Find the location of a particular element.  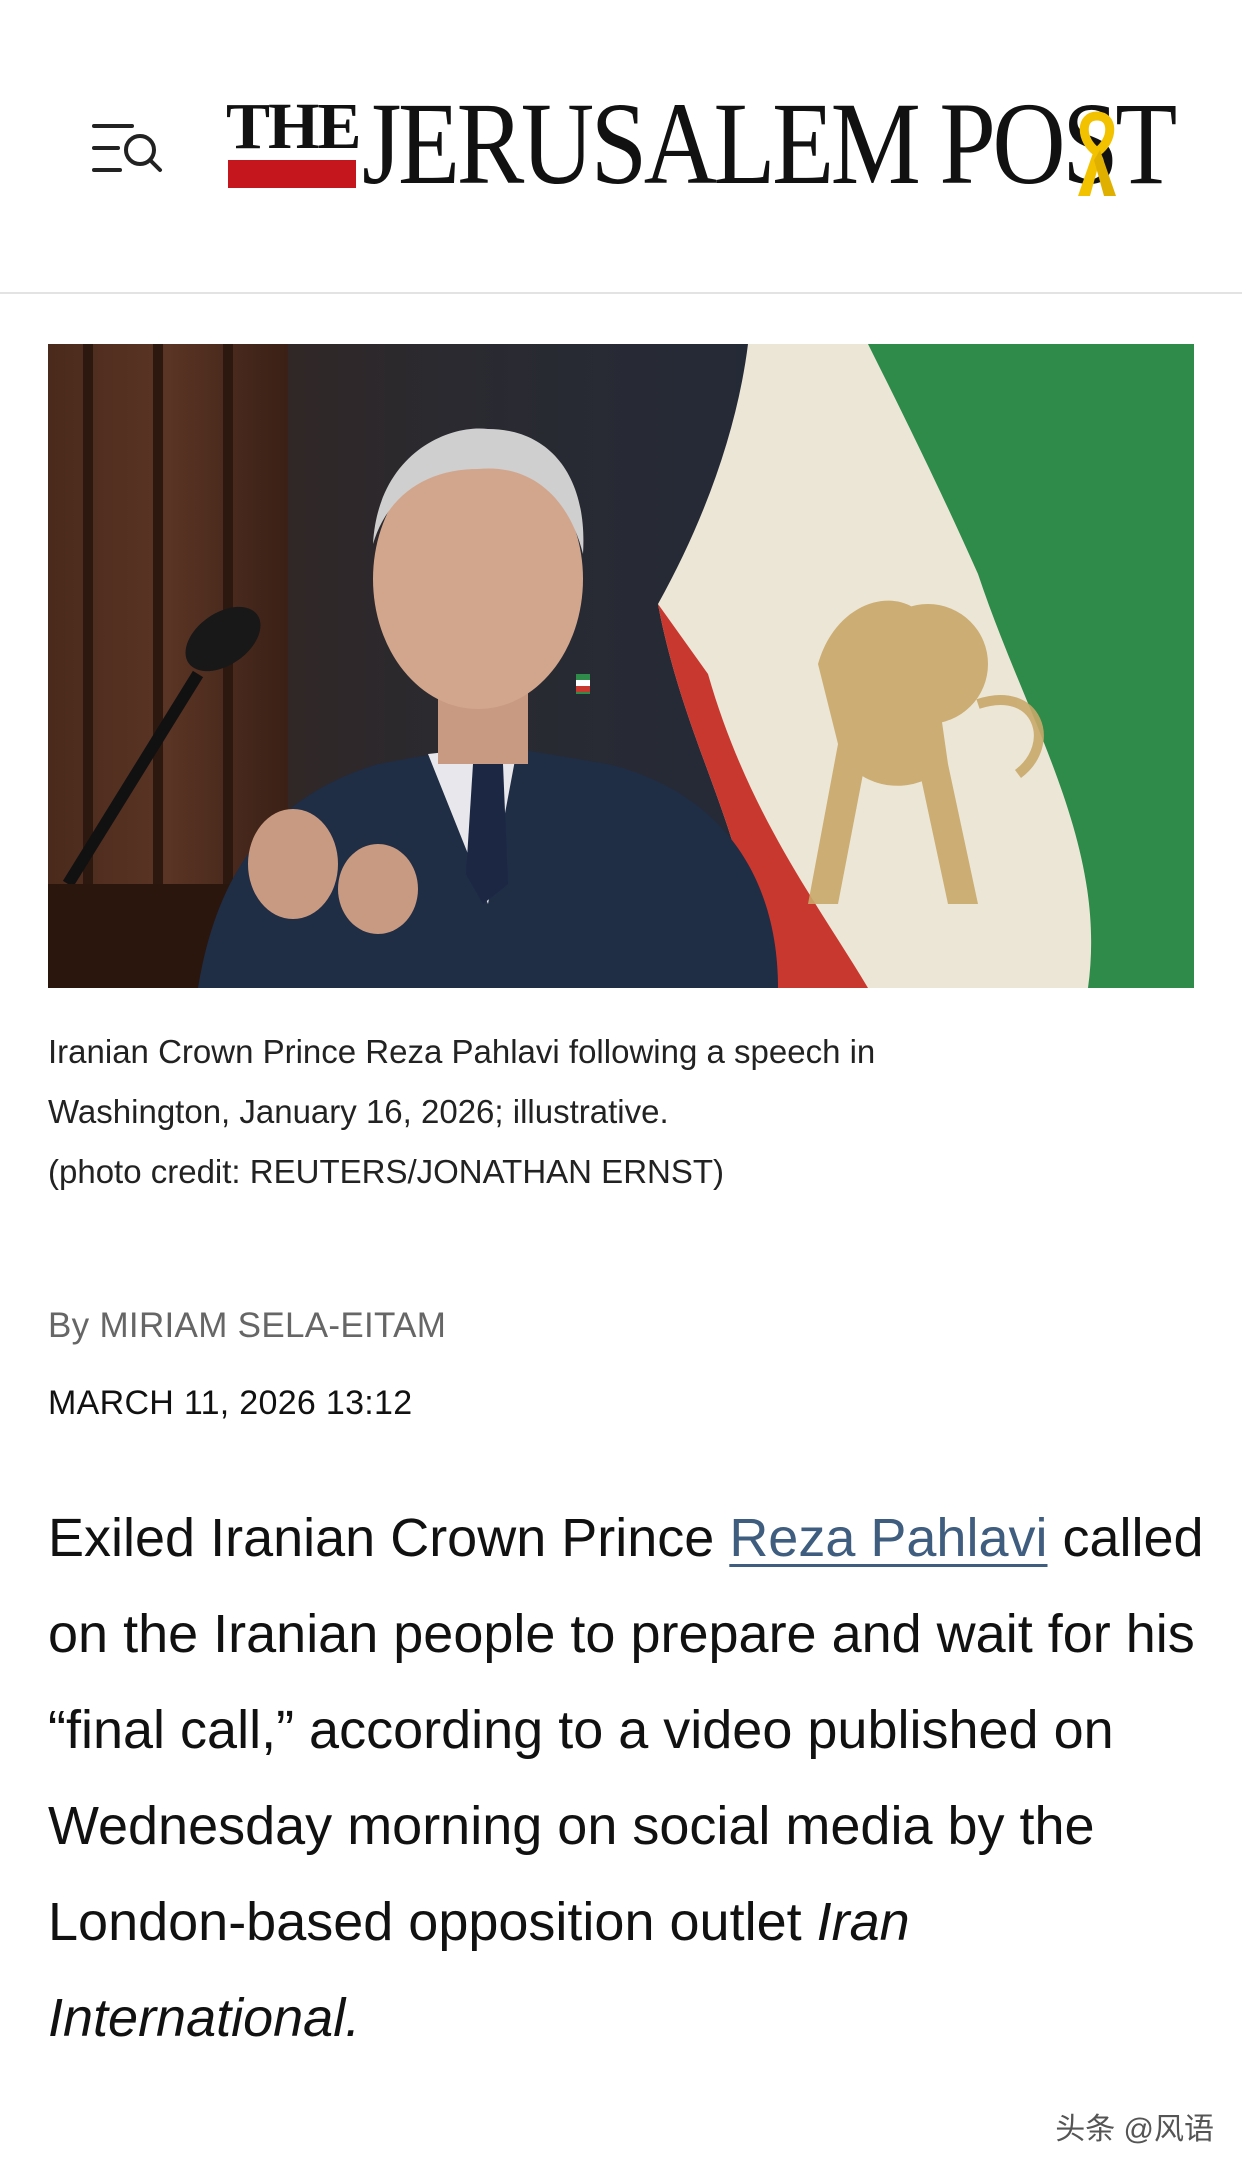

author-byline: By MIRIAM SELA-EITAM is located at coordinates (247, 1326).